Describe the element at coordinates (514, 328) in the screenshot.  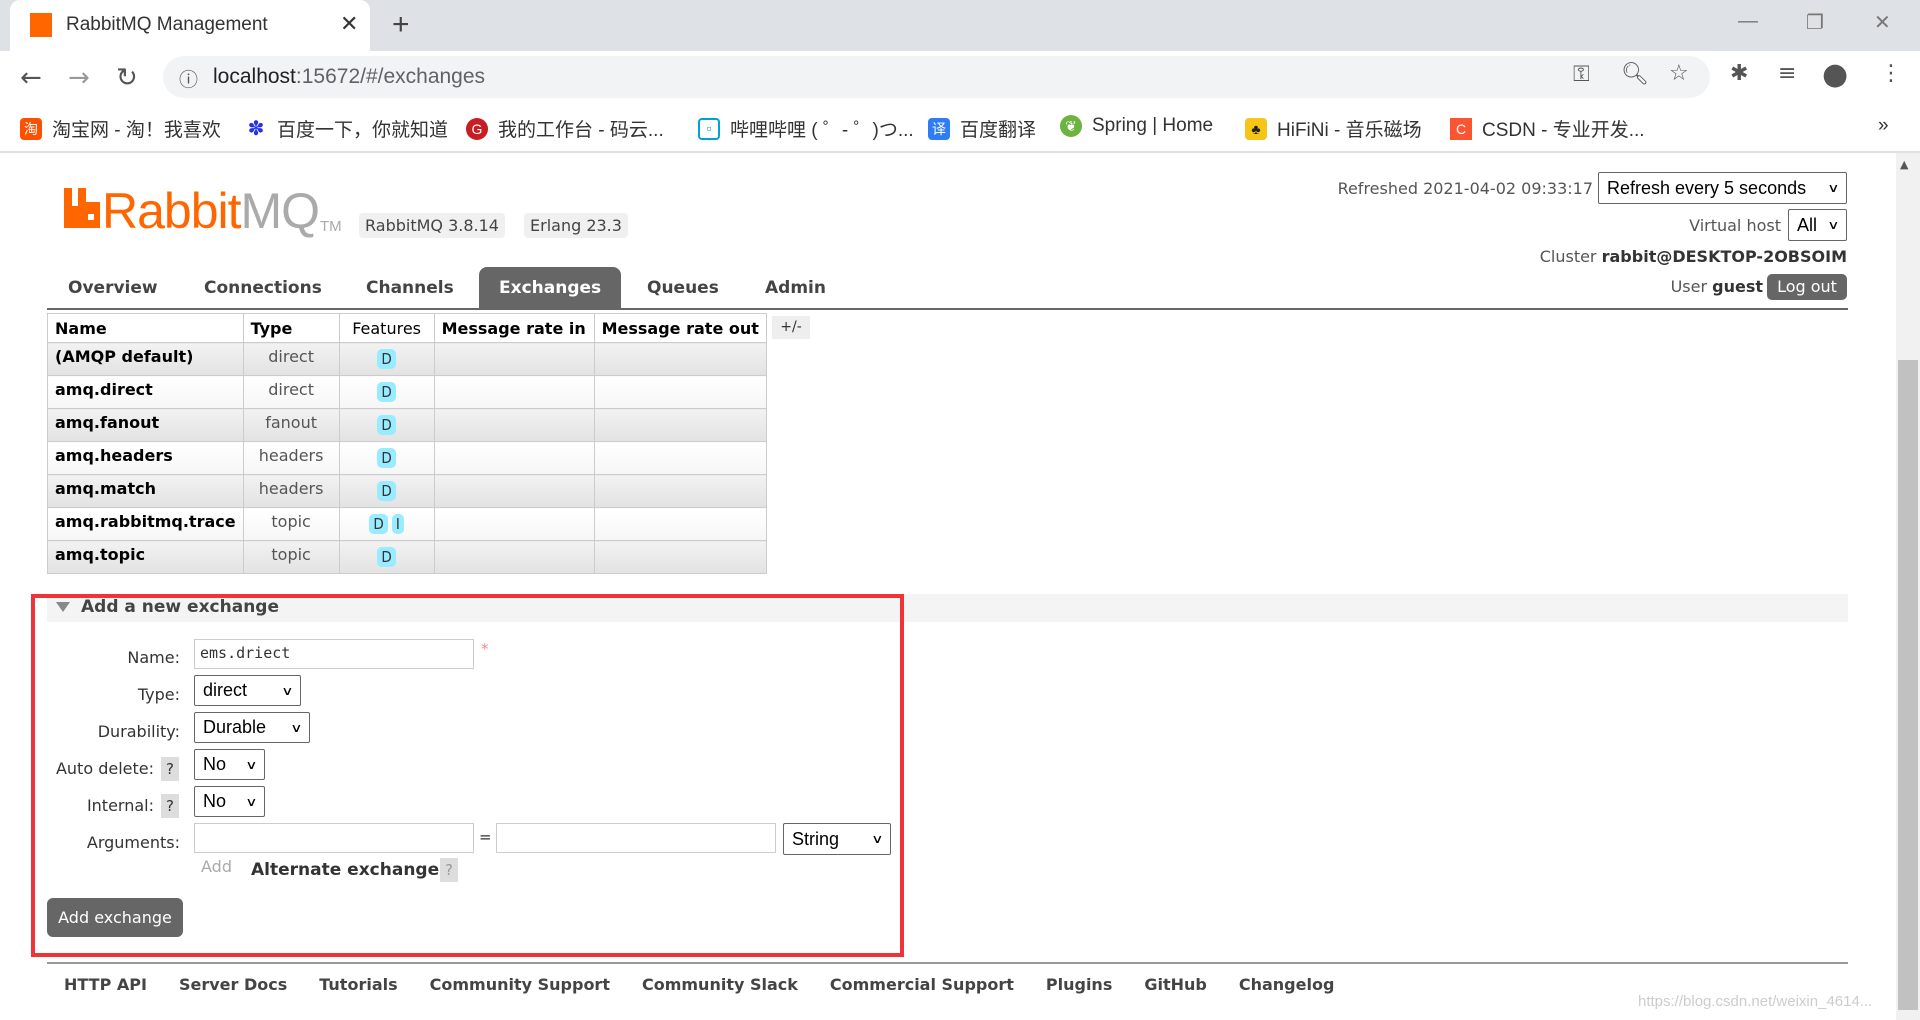
I see `column-header-rate-in: Message rate in` at that location.